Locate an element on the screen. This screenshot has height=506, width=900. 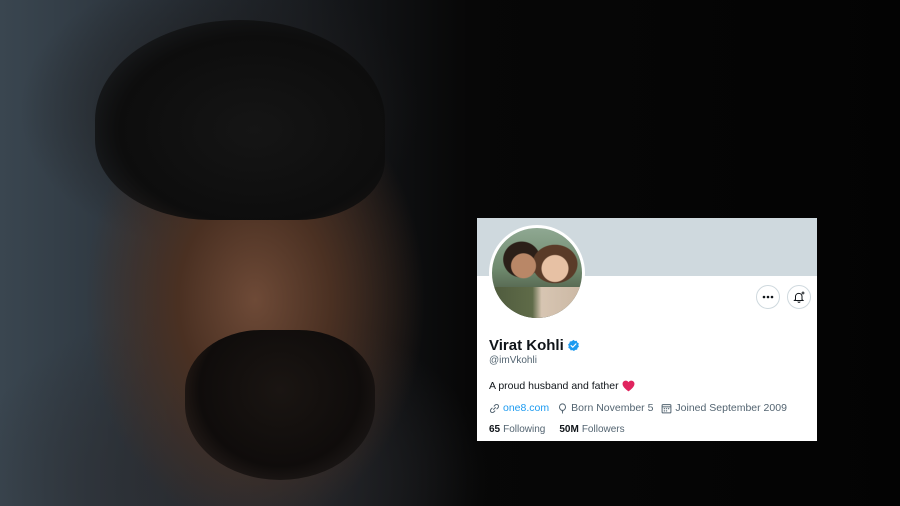
followers-count: 50M is located at coordinates (569, 429).